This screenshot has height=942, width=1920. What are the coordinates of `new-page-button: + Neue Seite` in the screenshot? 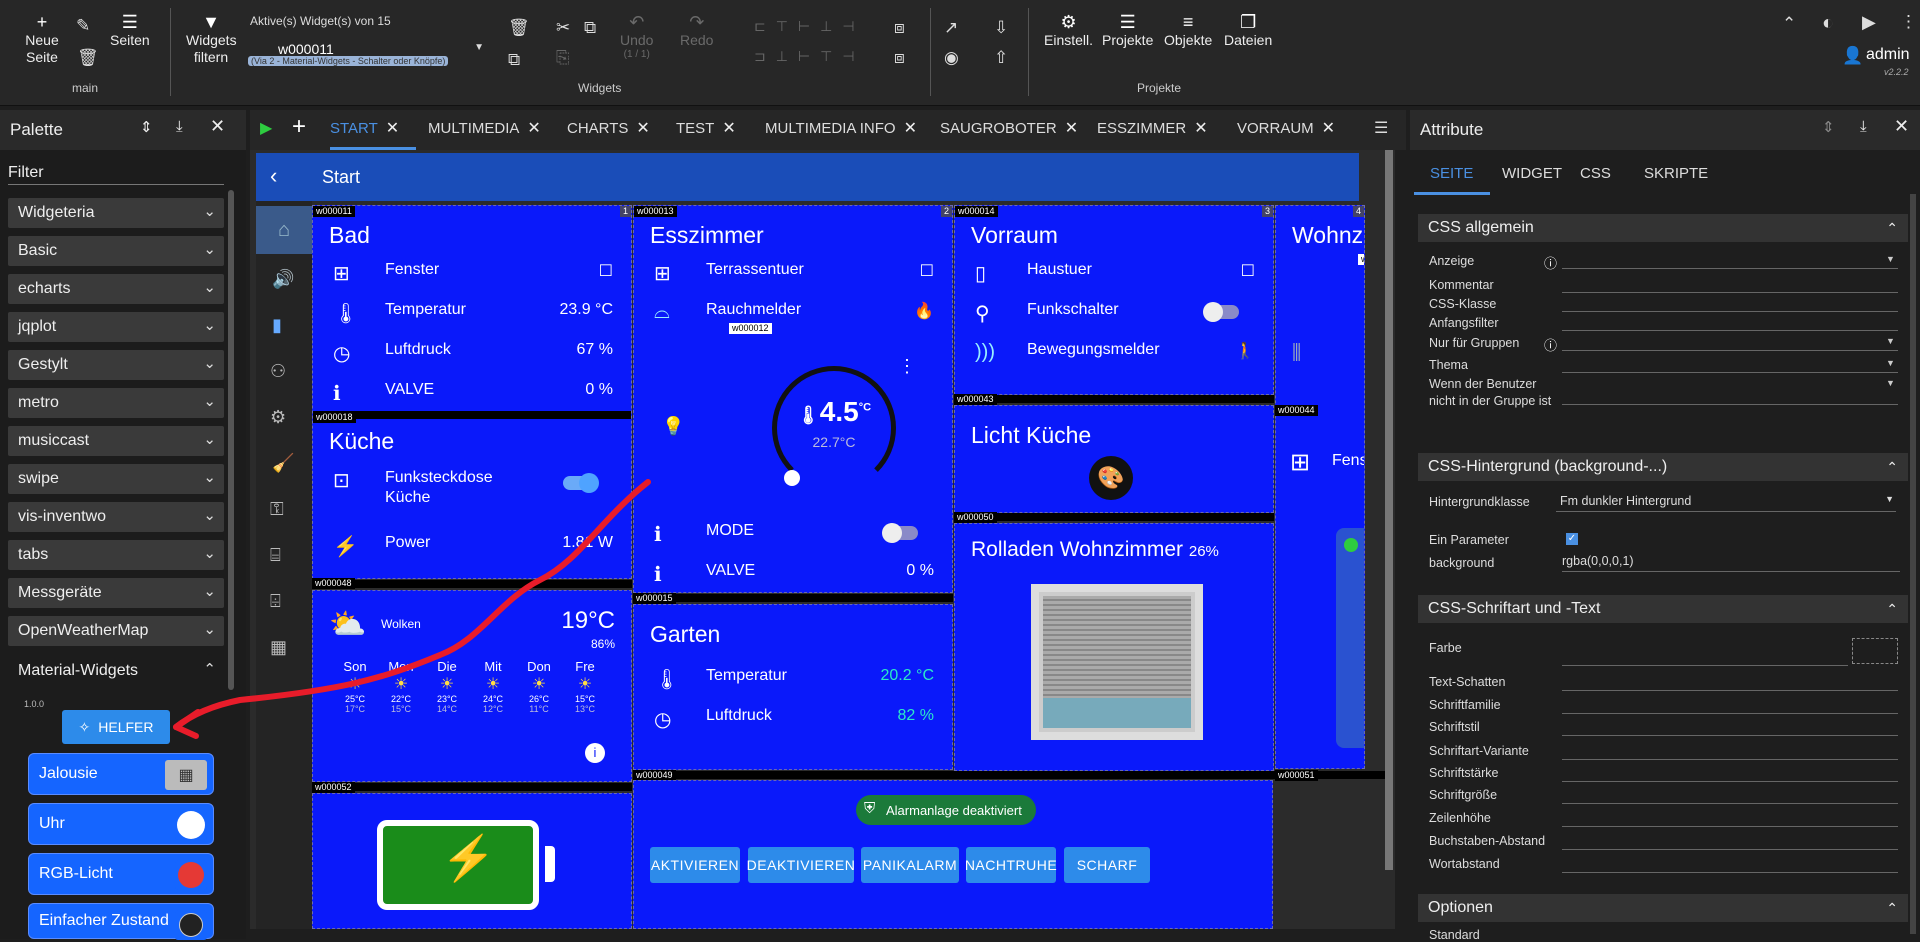 It's located at (42, 39).